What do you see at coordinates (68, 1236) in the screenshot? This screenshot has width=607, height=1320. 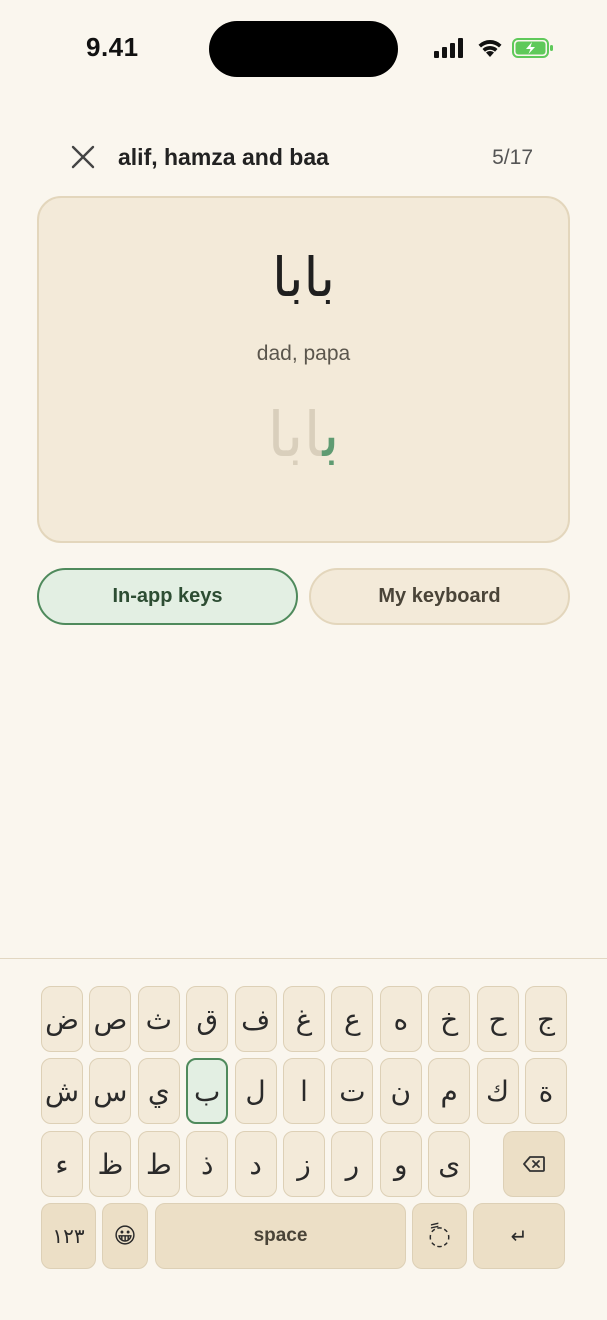 I see `numbers-key: ١٢٣` at bounding box center [68, 1236].